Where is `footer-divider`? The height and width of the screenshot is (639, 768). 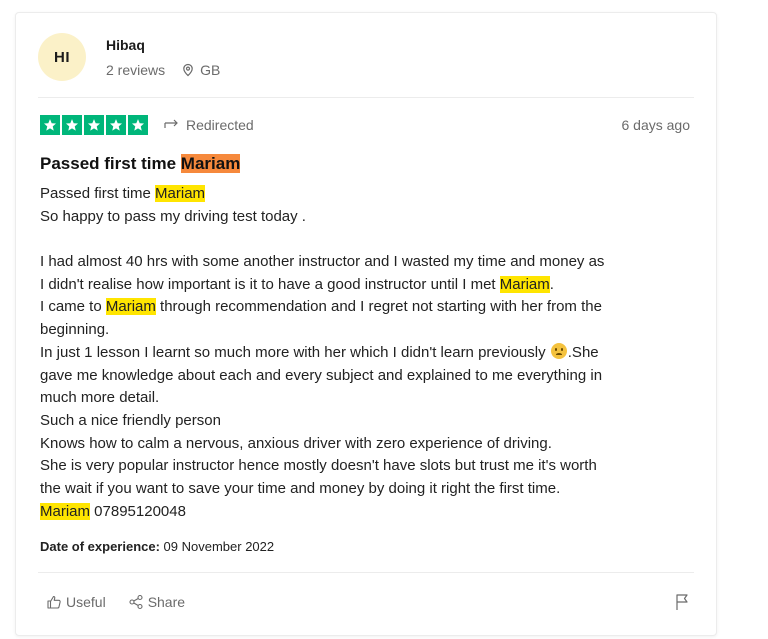
footer-divider is located at coordinates (366, 572).